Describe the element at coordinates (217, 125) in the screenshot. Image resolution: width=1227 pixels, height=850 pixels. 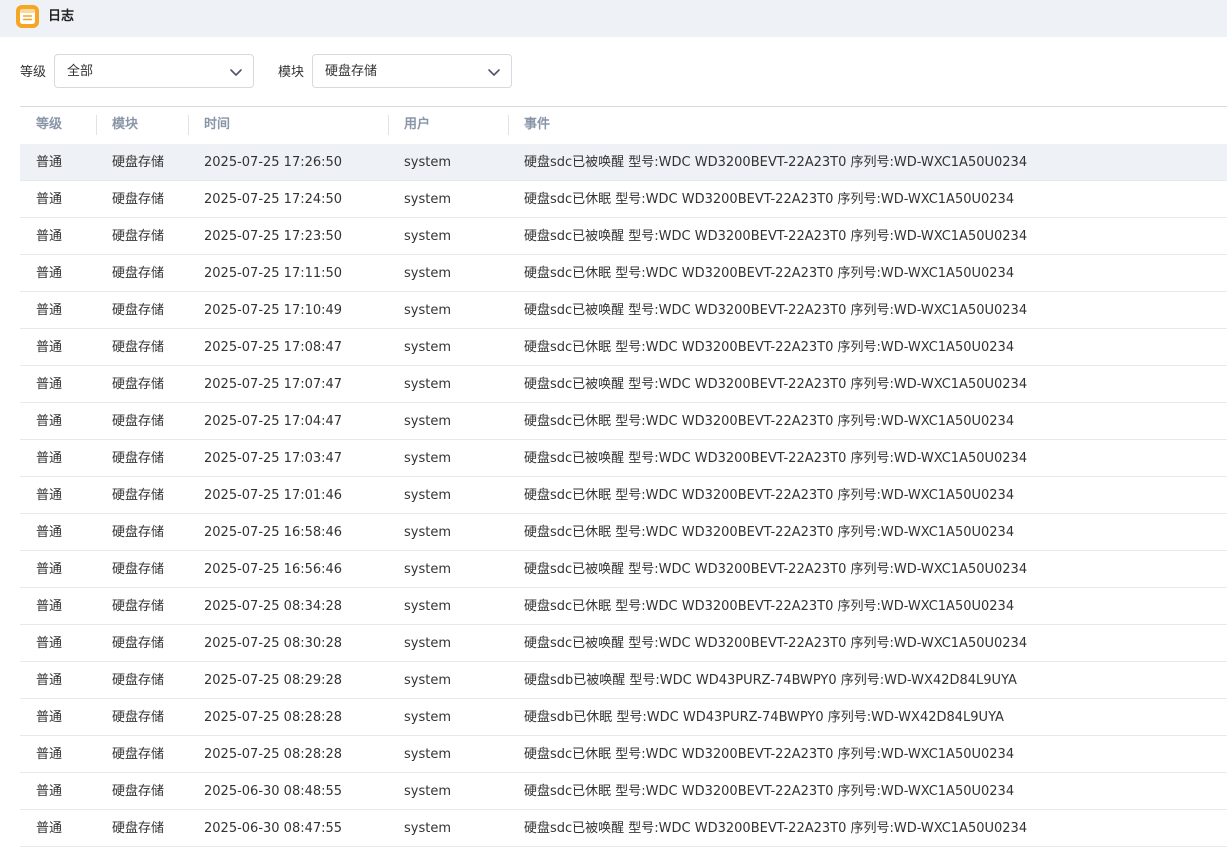
I see `column-header-time: 时间` at that location.